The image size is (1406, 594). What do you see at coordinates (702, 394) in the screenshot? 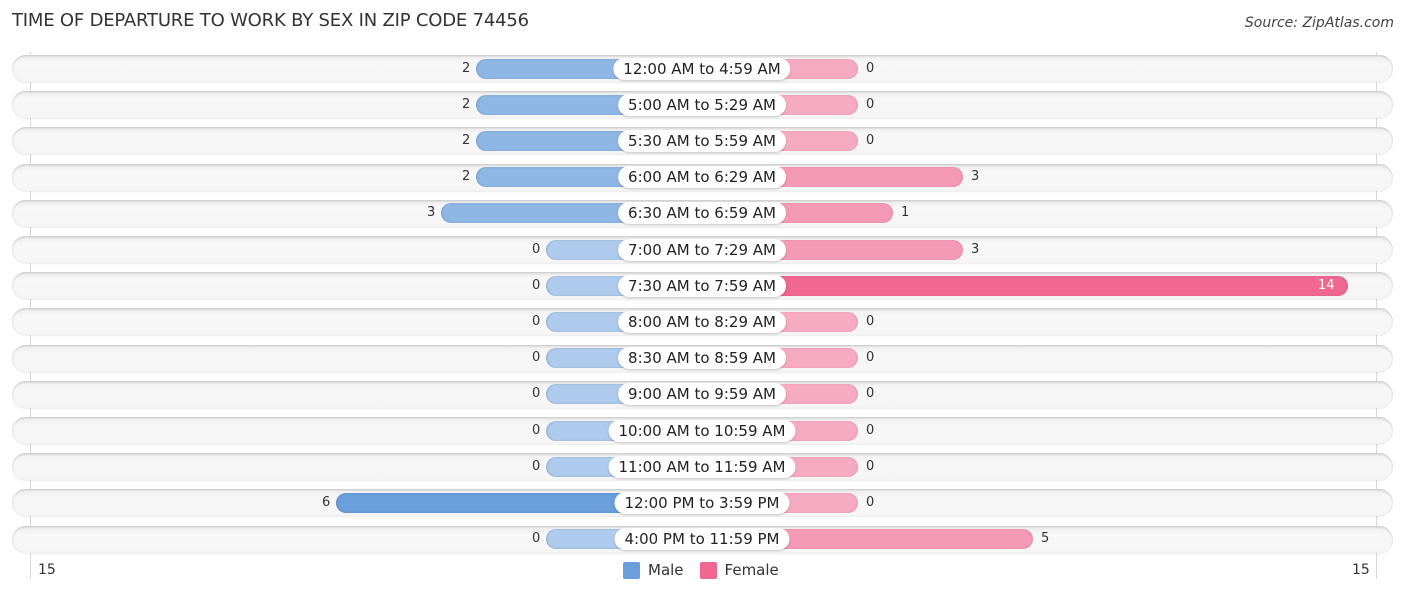
I see `category-label: 9:00 AM to 9:59 AM` at bounding box center [702, 394].